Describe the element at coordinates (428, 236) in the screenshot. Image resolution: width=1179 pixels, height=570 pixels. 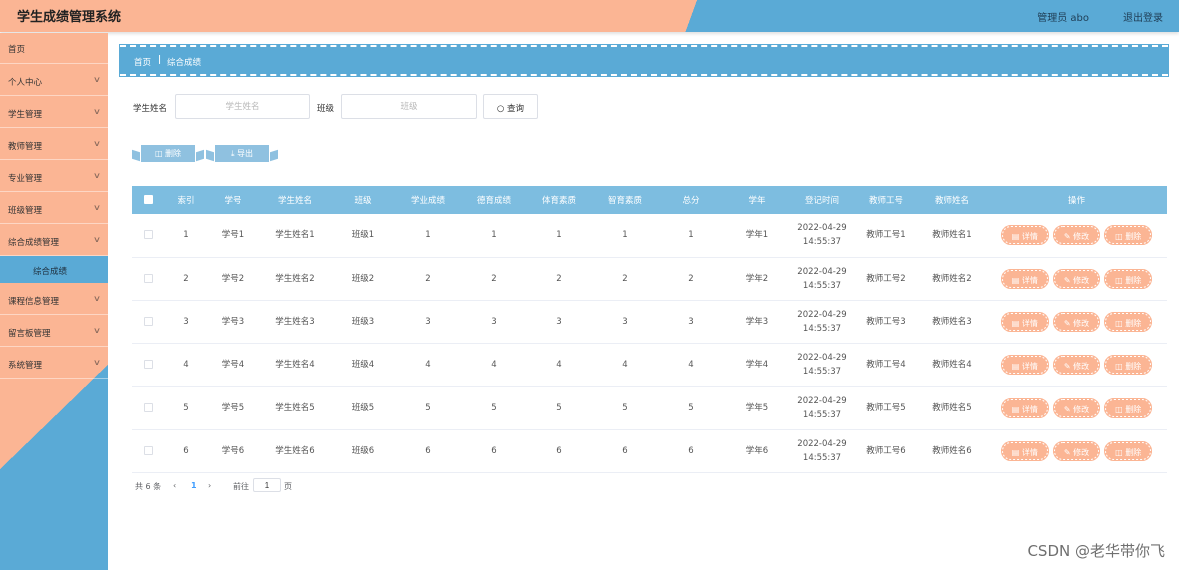
I see `cell-xy: 1` at that location.